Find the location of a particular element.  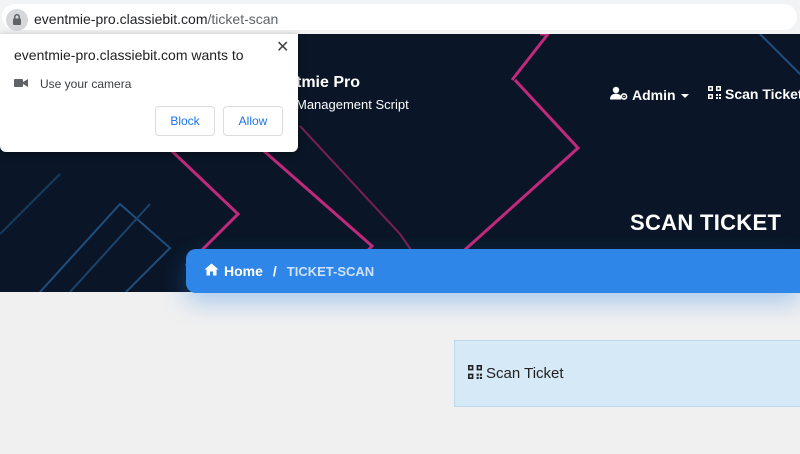

url-field: eventmie-pro.classiebit.com/ticket-scan is located at coordinates (399, 17).